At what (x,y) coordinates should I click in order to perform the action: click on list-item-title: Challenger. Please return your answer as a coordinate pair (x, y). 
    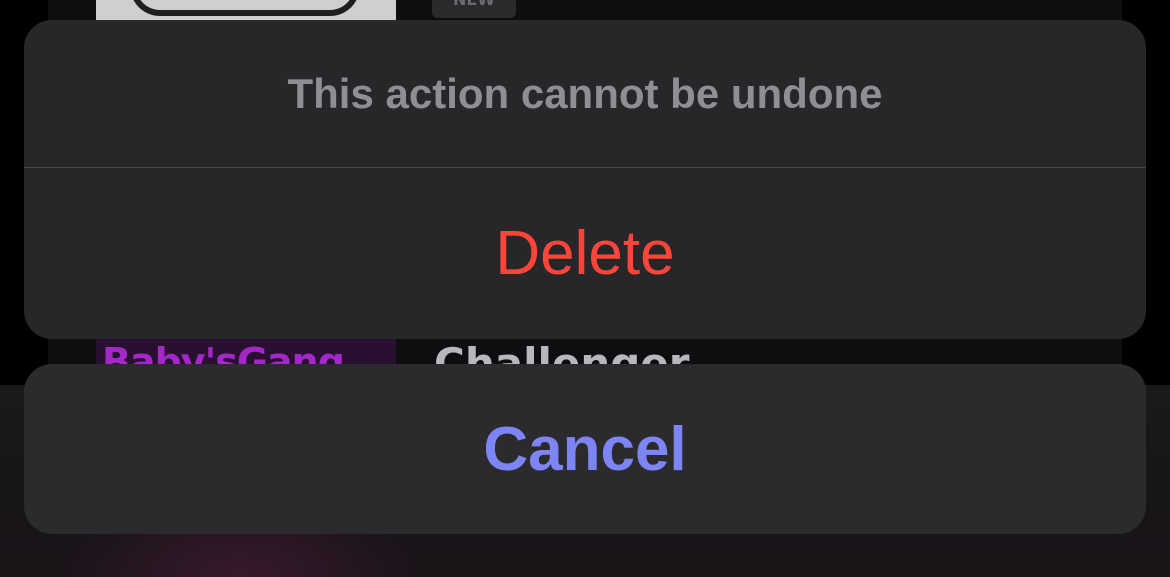
    Looking at the image, I should click on (562, 351).